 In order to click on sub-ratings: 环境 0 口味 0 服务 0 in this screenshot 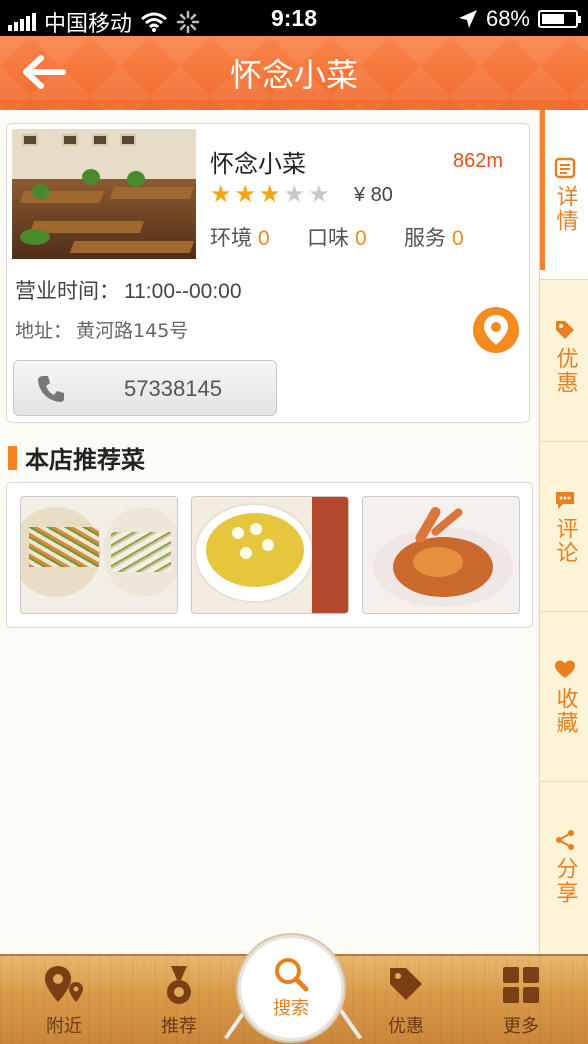, I will do `click(355, 237)`.